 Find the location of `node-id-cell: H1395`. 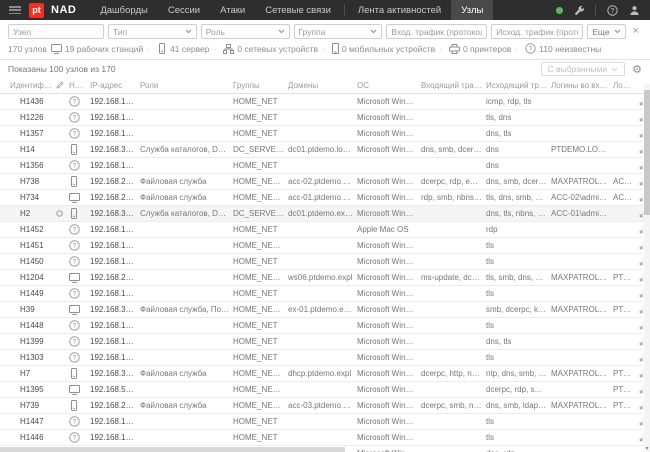

node-id-cell: H1395 is located at coordinates (32, 389).